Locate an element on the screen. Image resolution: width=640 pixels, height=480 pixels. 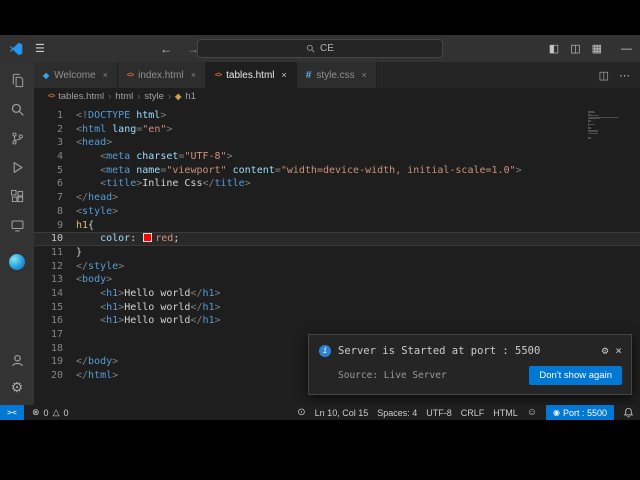
css-icon: # is located at coordinates (308, 75).